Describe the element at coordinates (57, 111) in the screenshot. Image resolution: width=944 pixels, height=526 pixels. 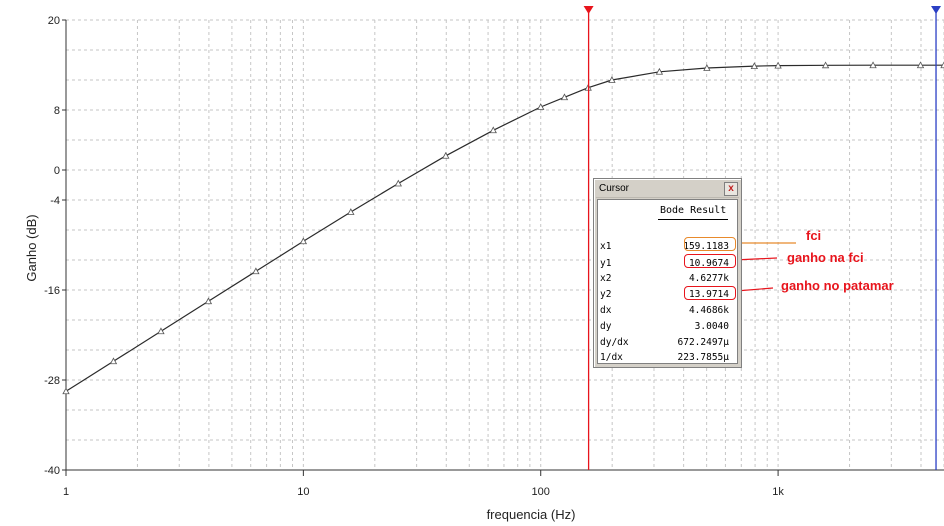
I see `y-tick-label: 8` at that location.